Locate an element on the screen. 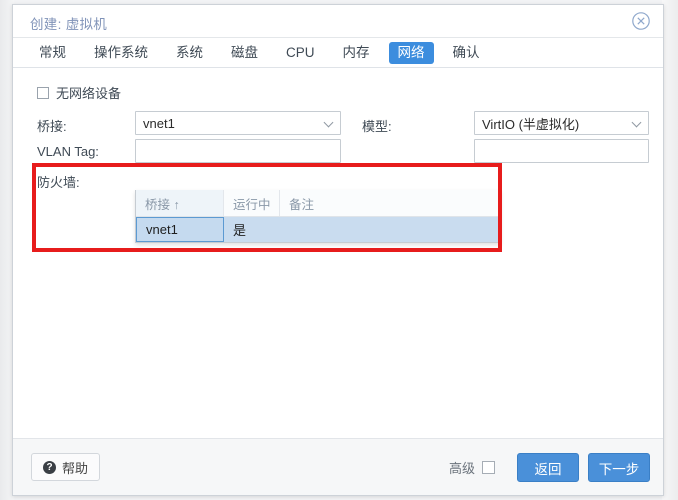  dialog-titlebar: 创建: 虚拟机 is located at coordinates (338, 21).